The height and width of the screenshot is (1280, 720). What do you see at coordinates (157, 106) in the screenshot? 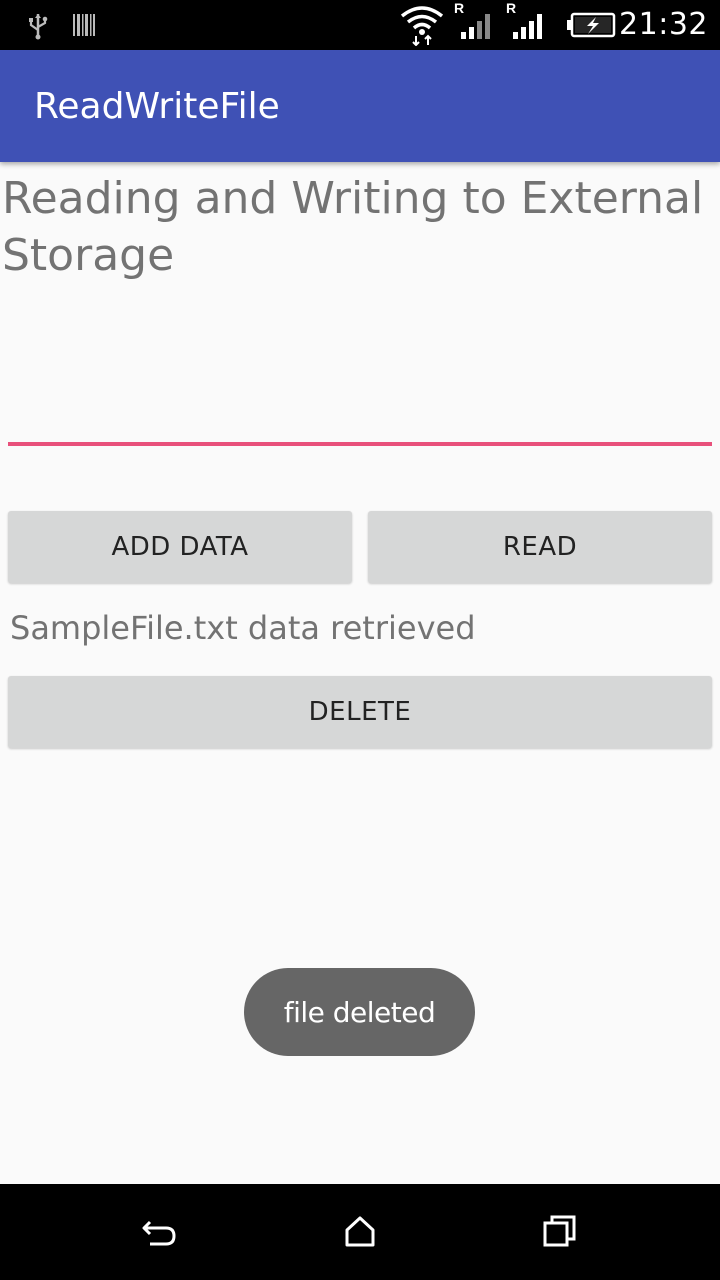
I see `app-title: ReadWriteFile` at bounding box center [157, 106].